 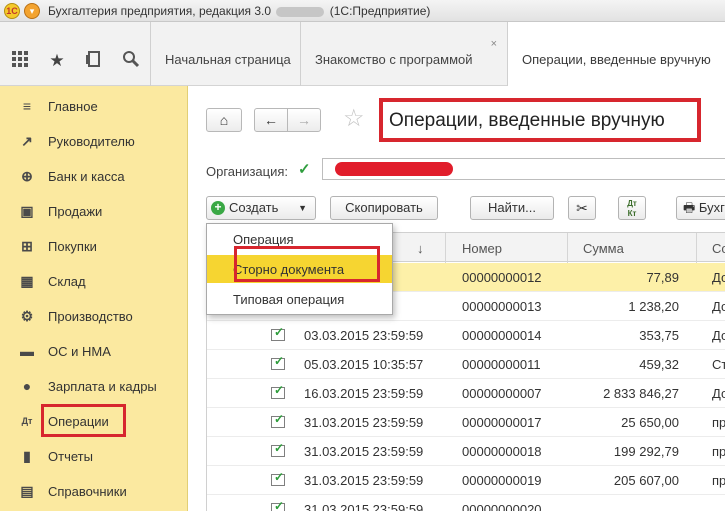 What do you see at coordinates (502, 422) in the screenshot?
I see `cell-number: 00000000017` at bounding box center [502, 422].